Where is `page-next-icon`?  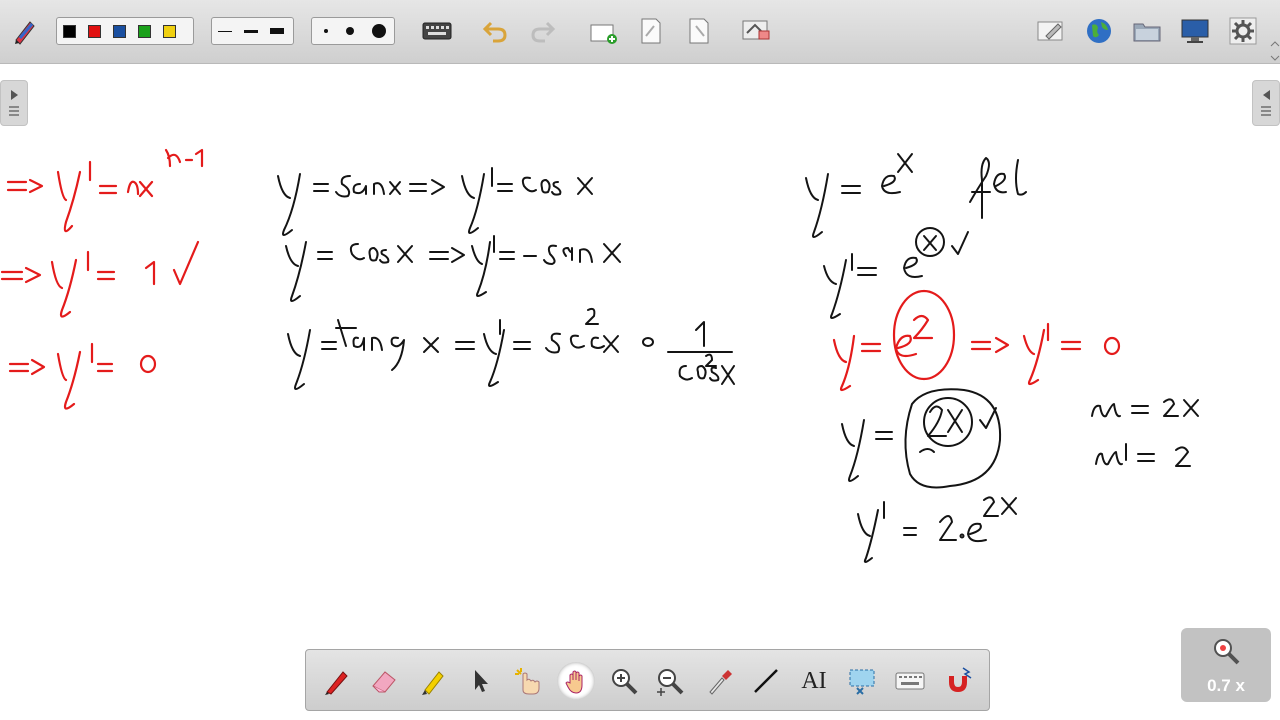 page-next-icon is located at coordinates (699, 31).